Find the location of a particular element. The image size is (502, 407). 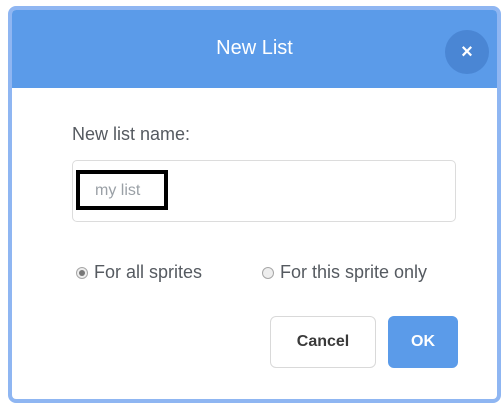

radio-unchecked-icon is located at coordinates (268, 272).